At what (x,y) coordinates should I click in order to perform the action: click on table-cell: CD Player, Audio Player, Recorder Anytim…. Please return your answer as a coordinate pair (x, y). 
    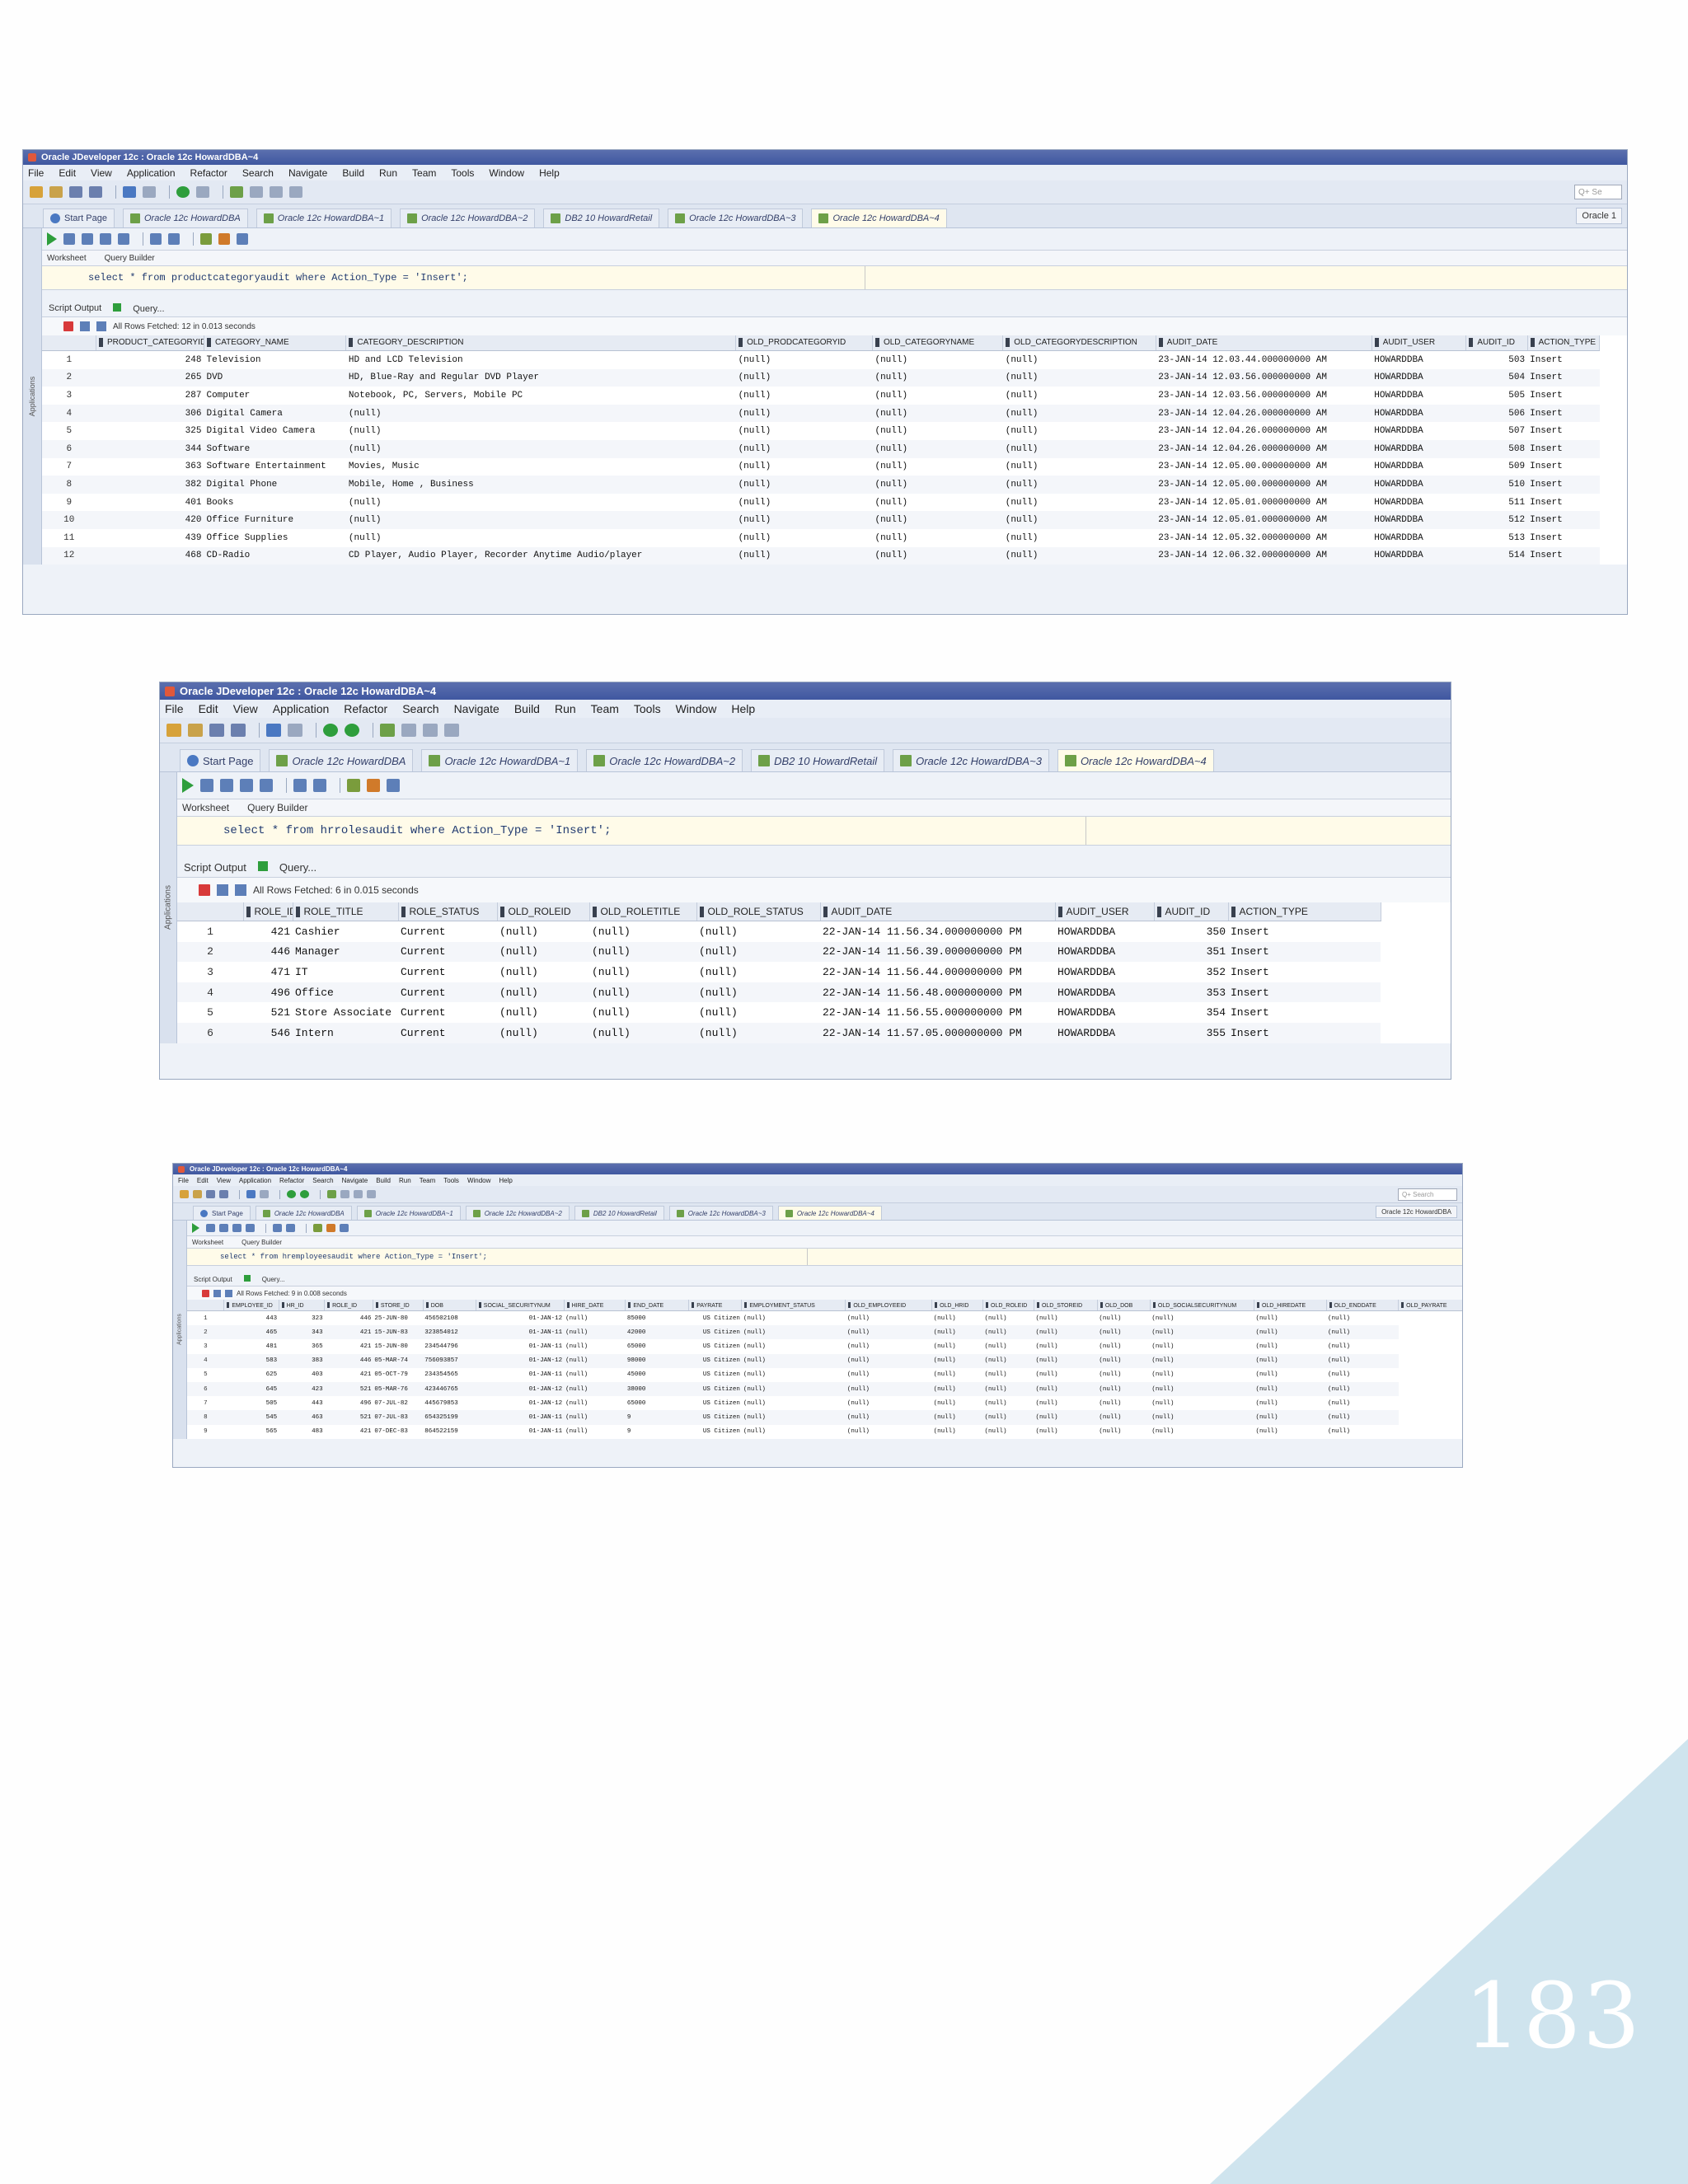
    Looking at the image, I should click on (541, 555).